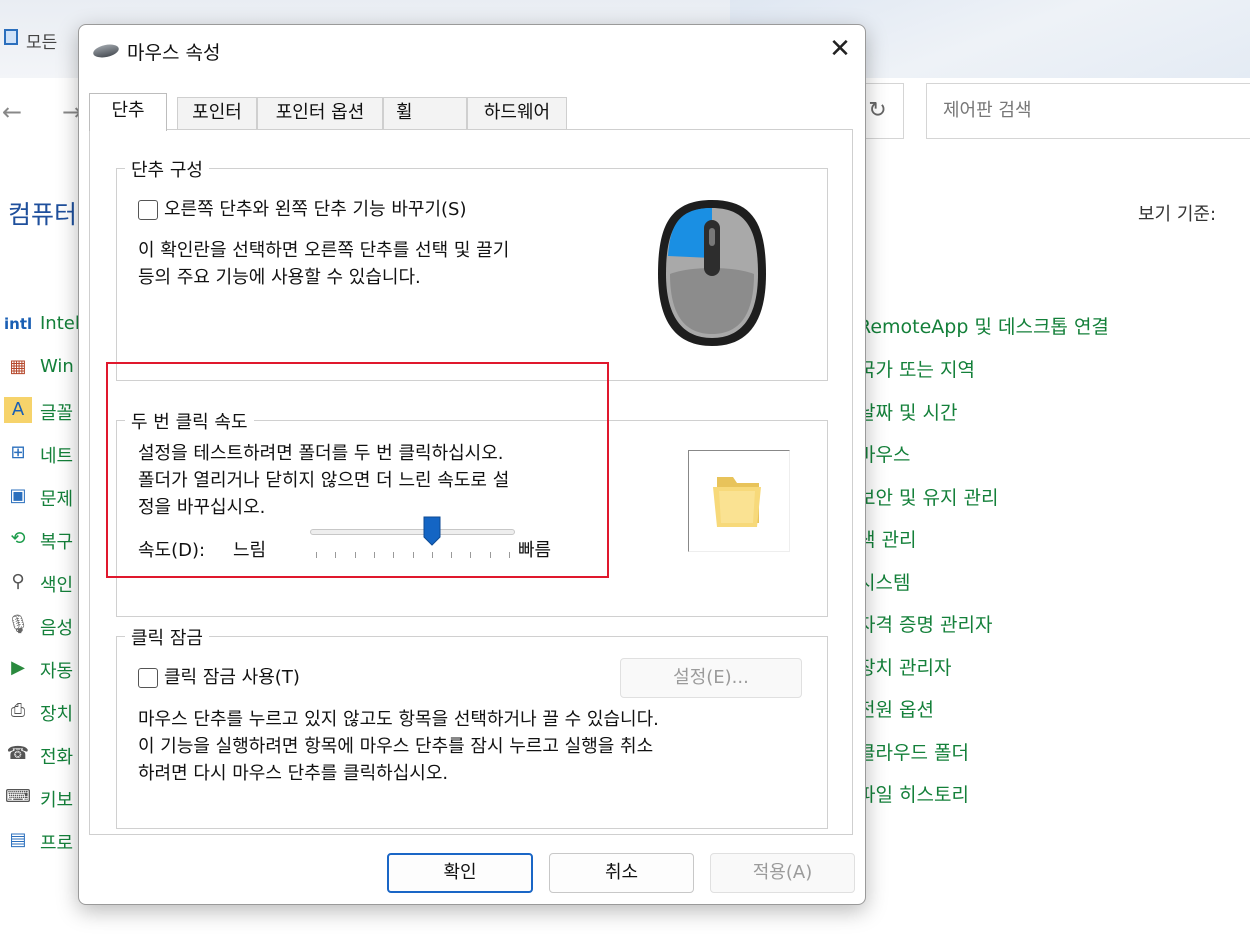  I want to click on list-item: 클라우드 폴더, so click(913, 751).